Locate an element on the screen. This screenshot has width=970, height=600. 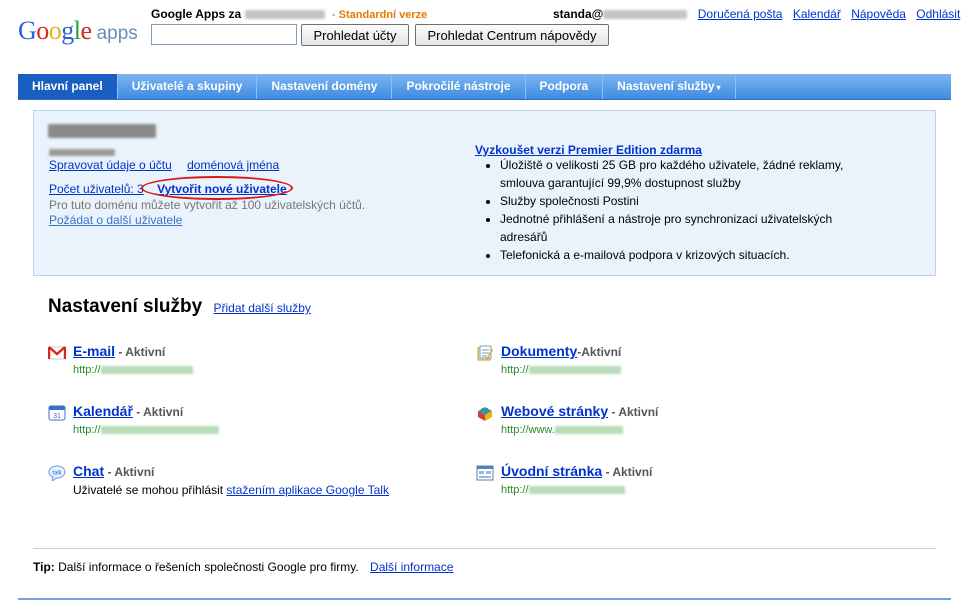
calendar-icon: 31 is located at coordinates (57, 413).